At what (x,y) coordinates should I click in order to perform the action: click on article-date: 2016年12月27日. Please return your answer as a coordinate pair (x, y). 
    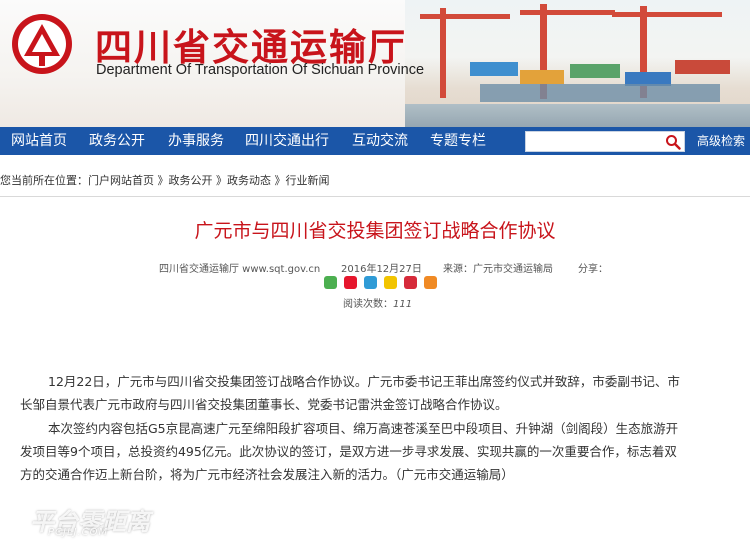
    Looking at the image, I should click on (381, 269).